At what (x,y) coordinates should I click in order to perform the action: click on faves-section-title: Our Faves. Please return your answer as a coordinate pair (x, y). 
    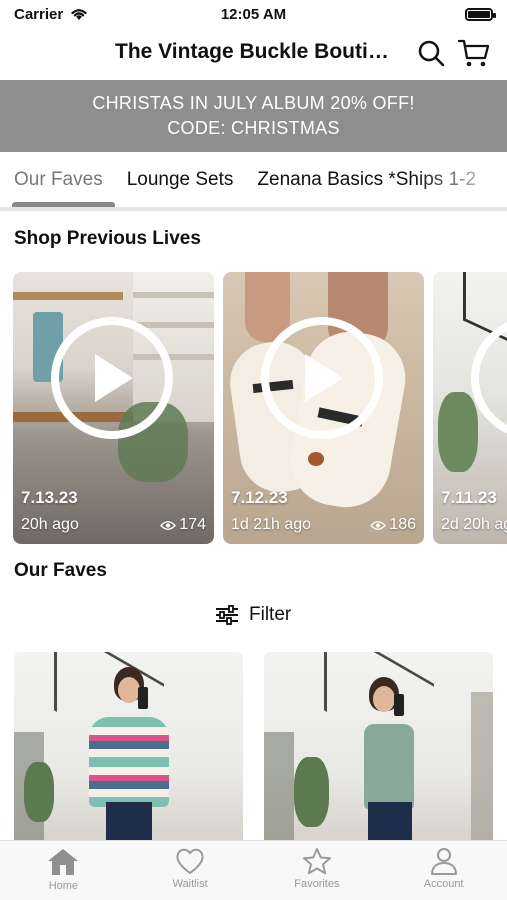
    Looking at the image, I should click on (60, 570).